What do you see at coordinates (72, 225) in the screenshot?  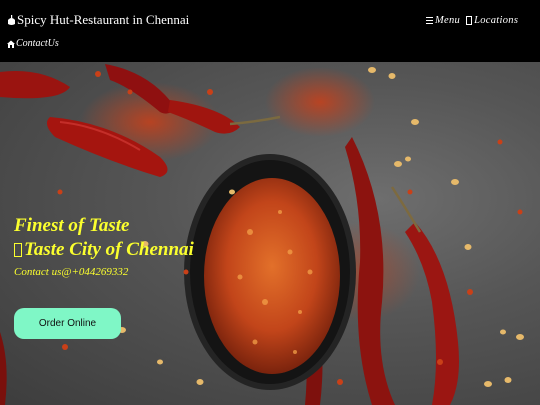 I see `hero-headline: Finest of Taste` at bounding box center [72, 225].